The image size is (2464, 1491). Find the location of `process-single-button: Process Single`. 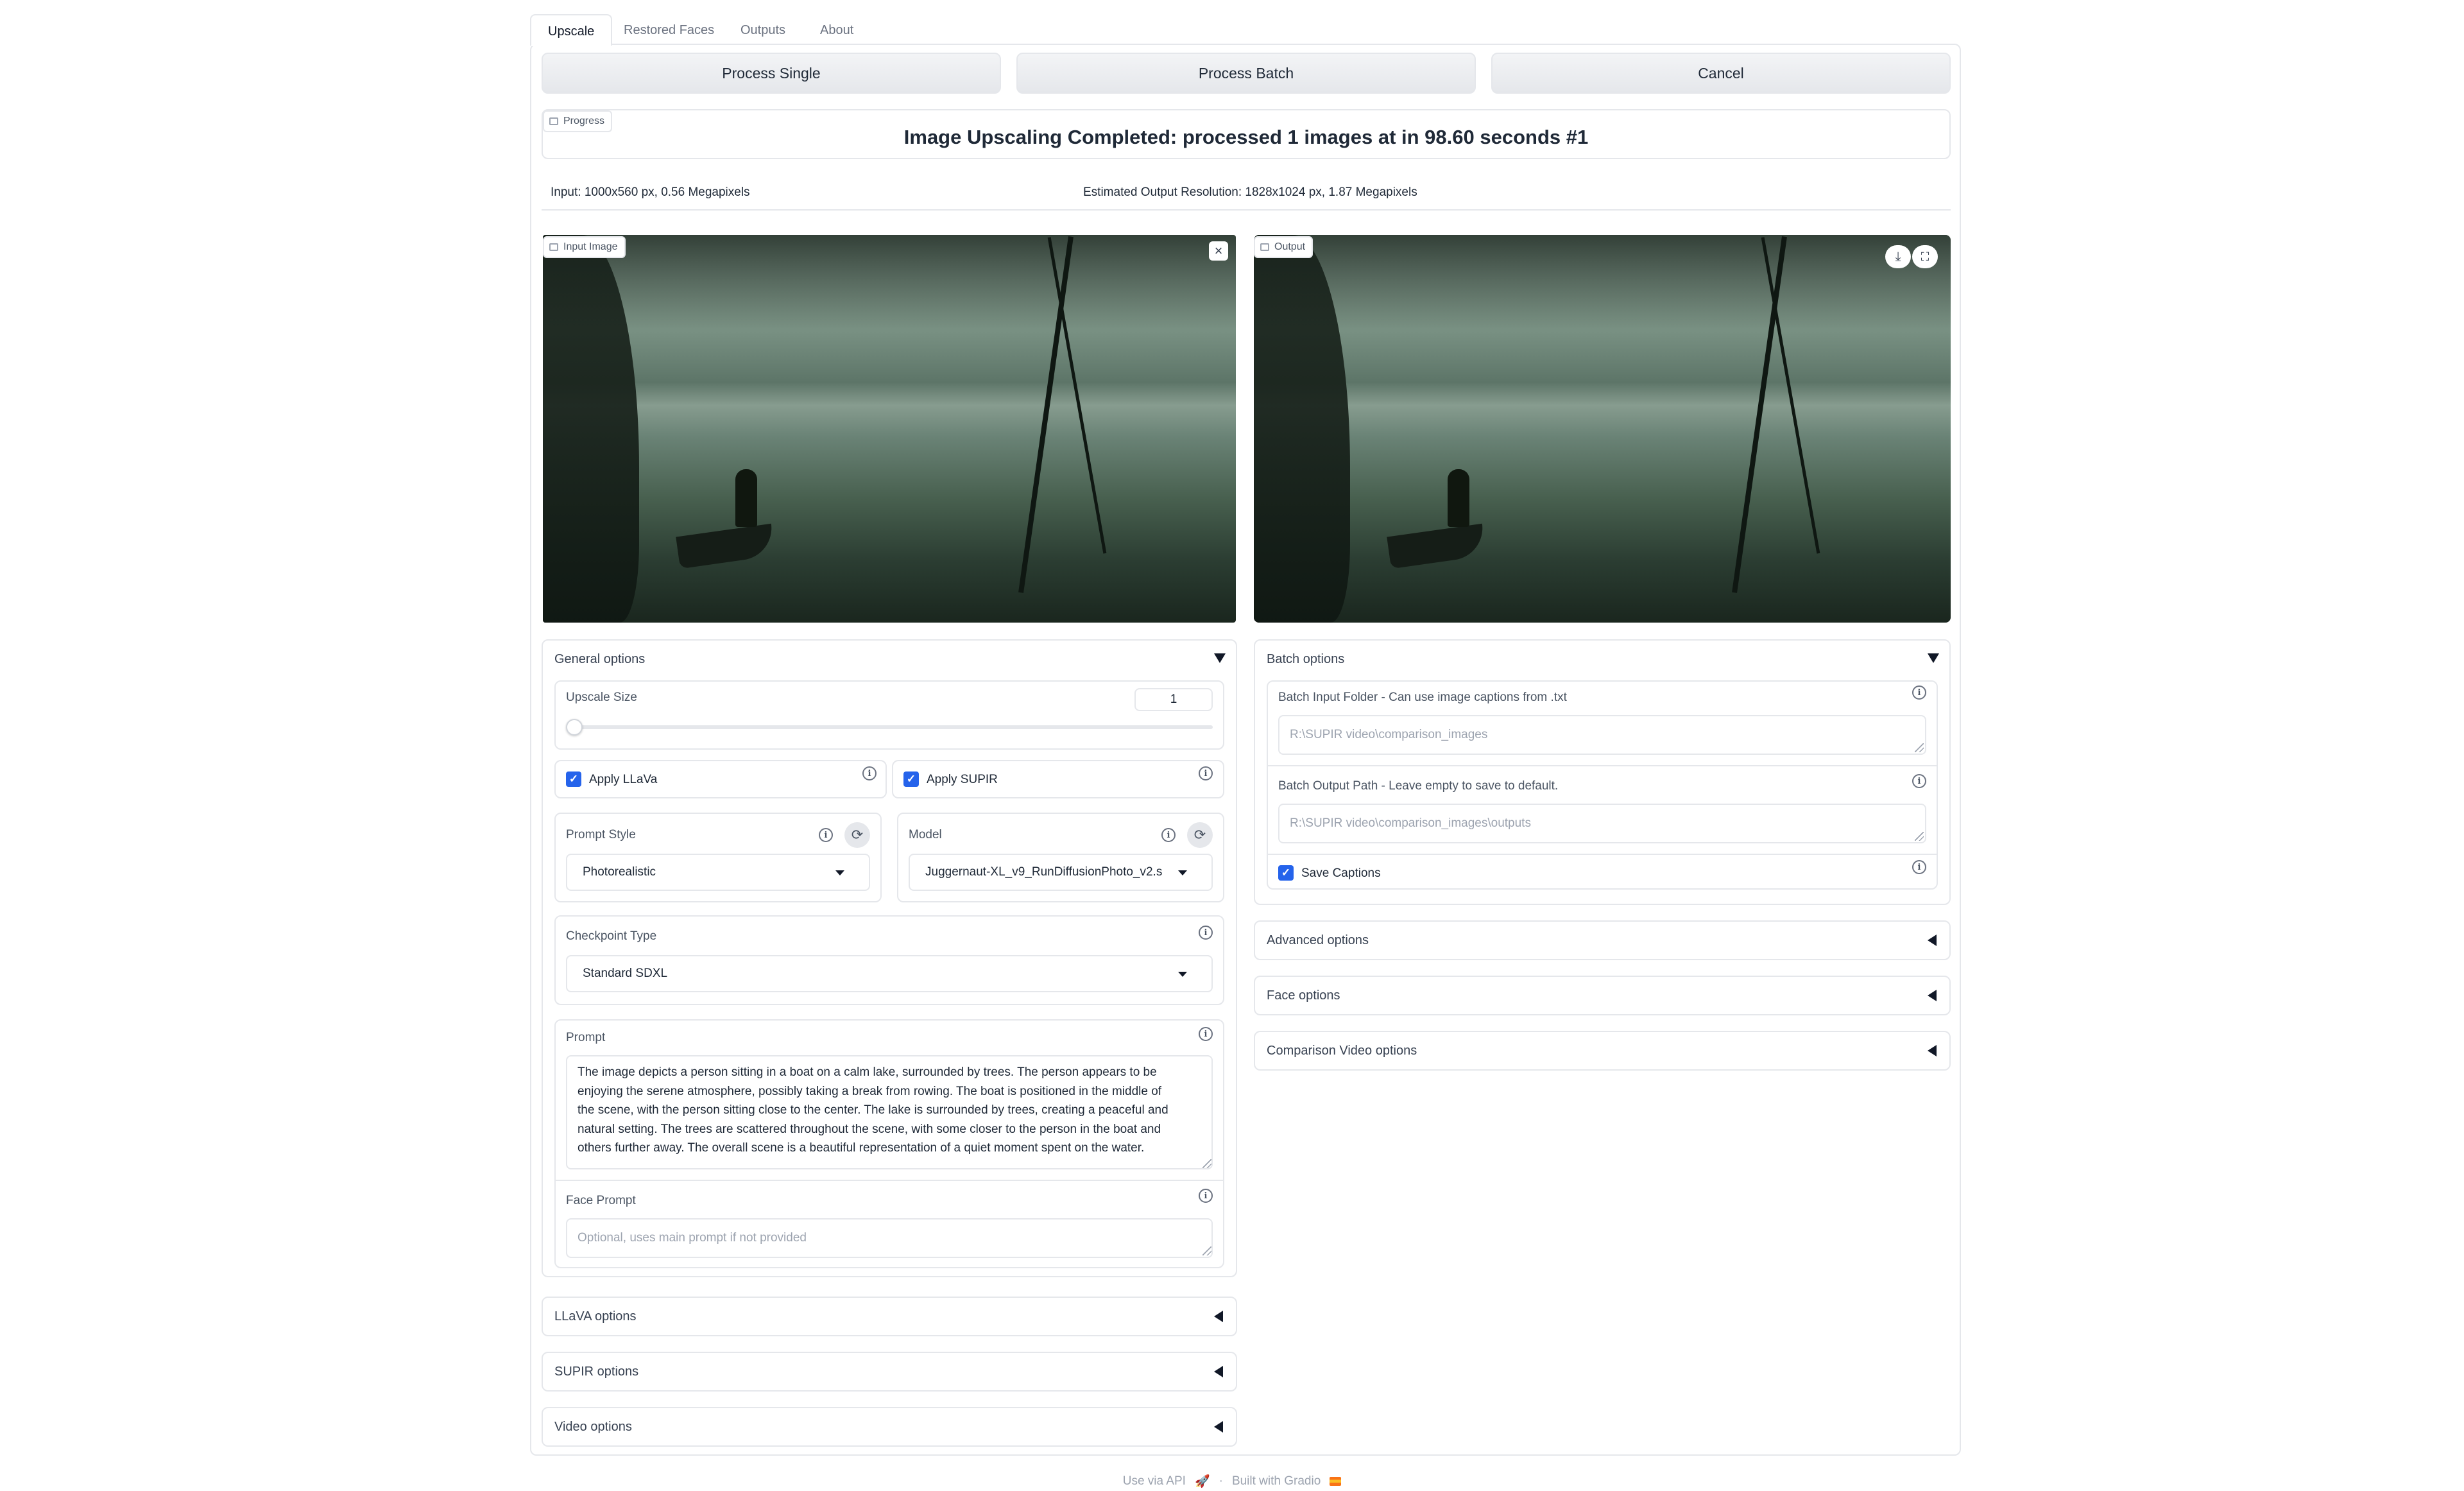

process-single-button: Process Single is located at coordinates (771, 73).